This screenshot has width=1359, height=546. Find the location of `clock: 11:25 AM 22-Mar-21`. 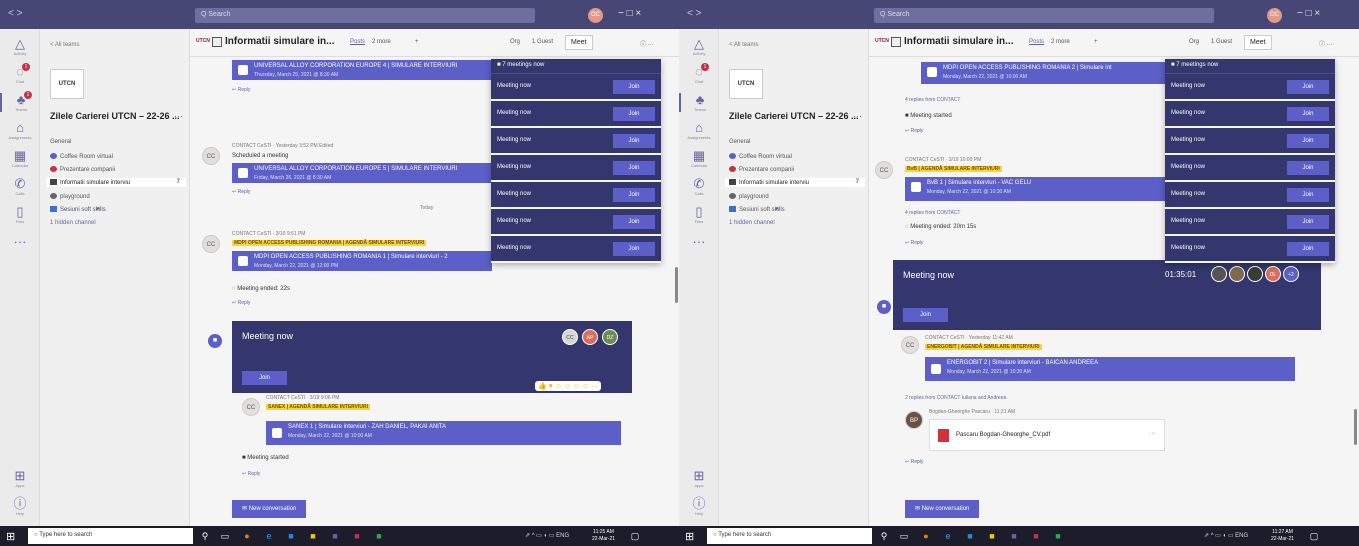

clock: 11:25 AM 22-Mar-21 is located at coordinates (603, 536).